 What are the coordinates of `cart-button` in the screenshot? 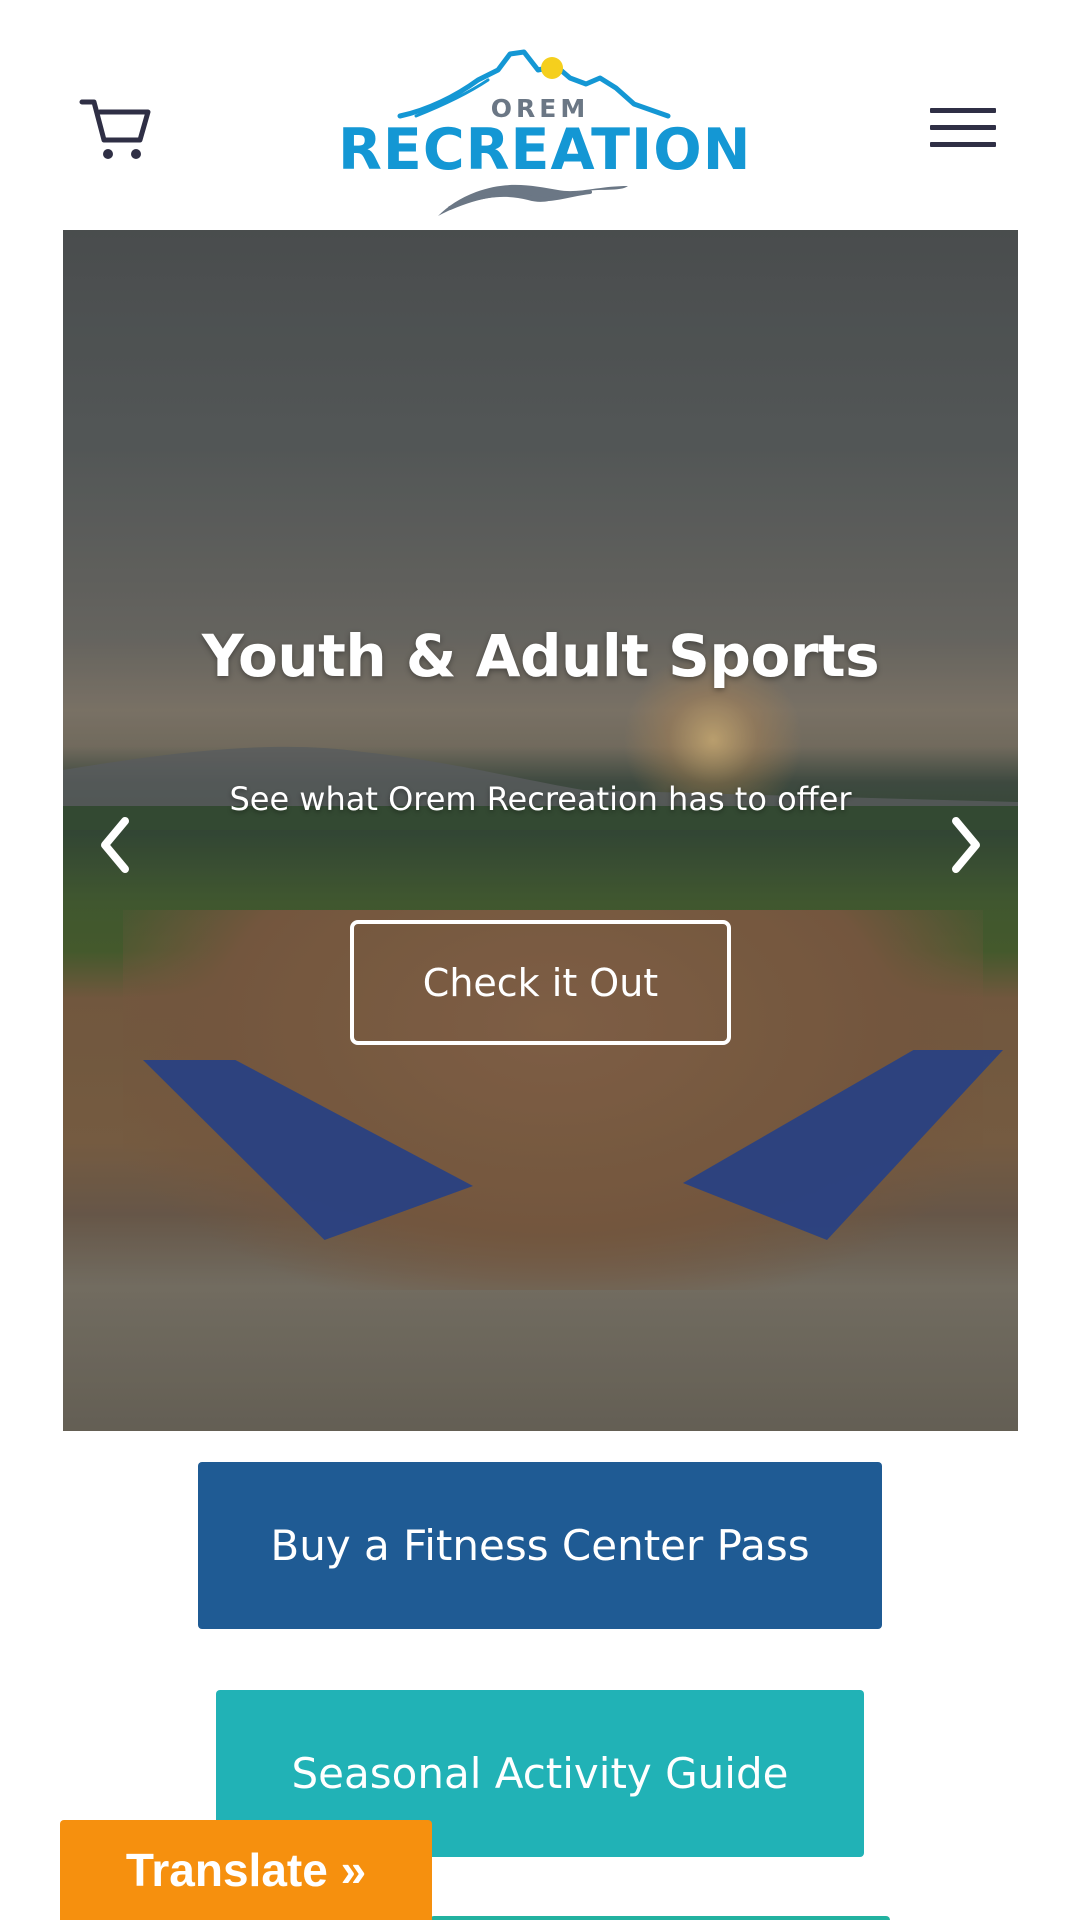 It's located at (116, 130).